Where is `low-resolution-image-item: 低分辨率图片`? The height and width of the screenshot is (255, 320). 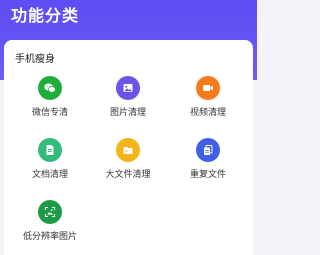 low-resolution-image-item: 低分辨率图片 is located at coordinates (50, 221).